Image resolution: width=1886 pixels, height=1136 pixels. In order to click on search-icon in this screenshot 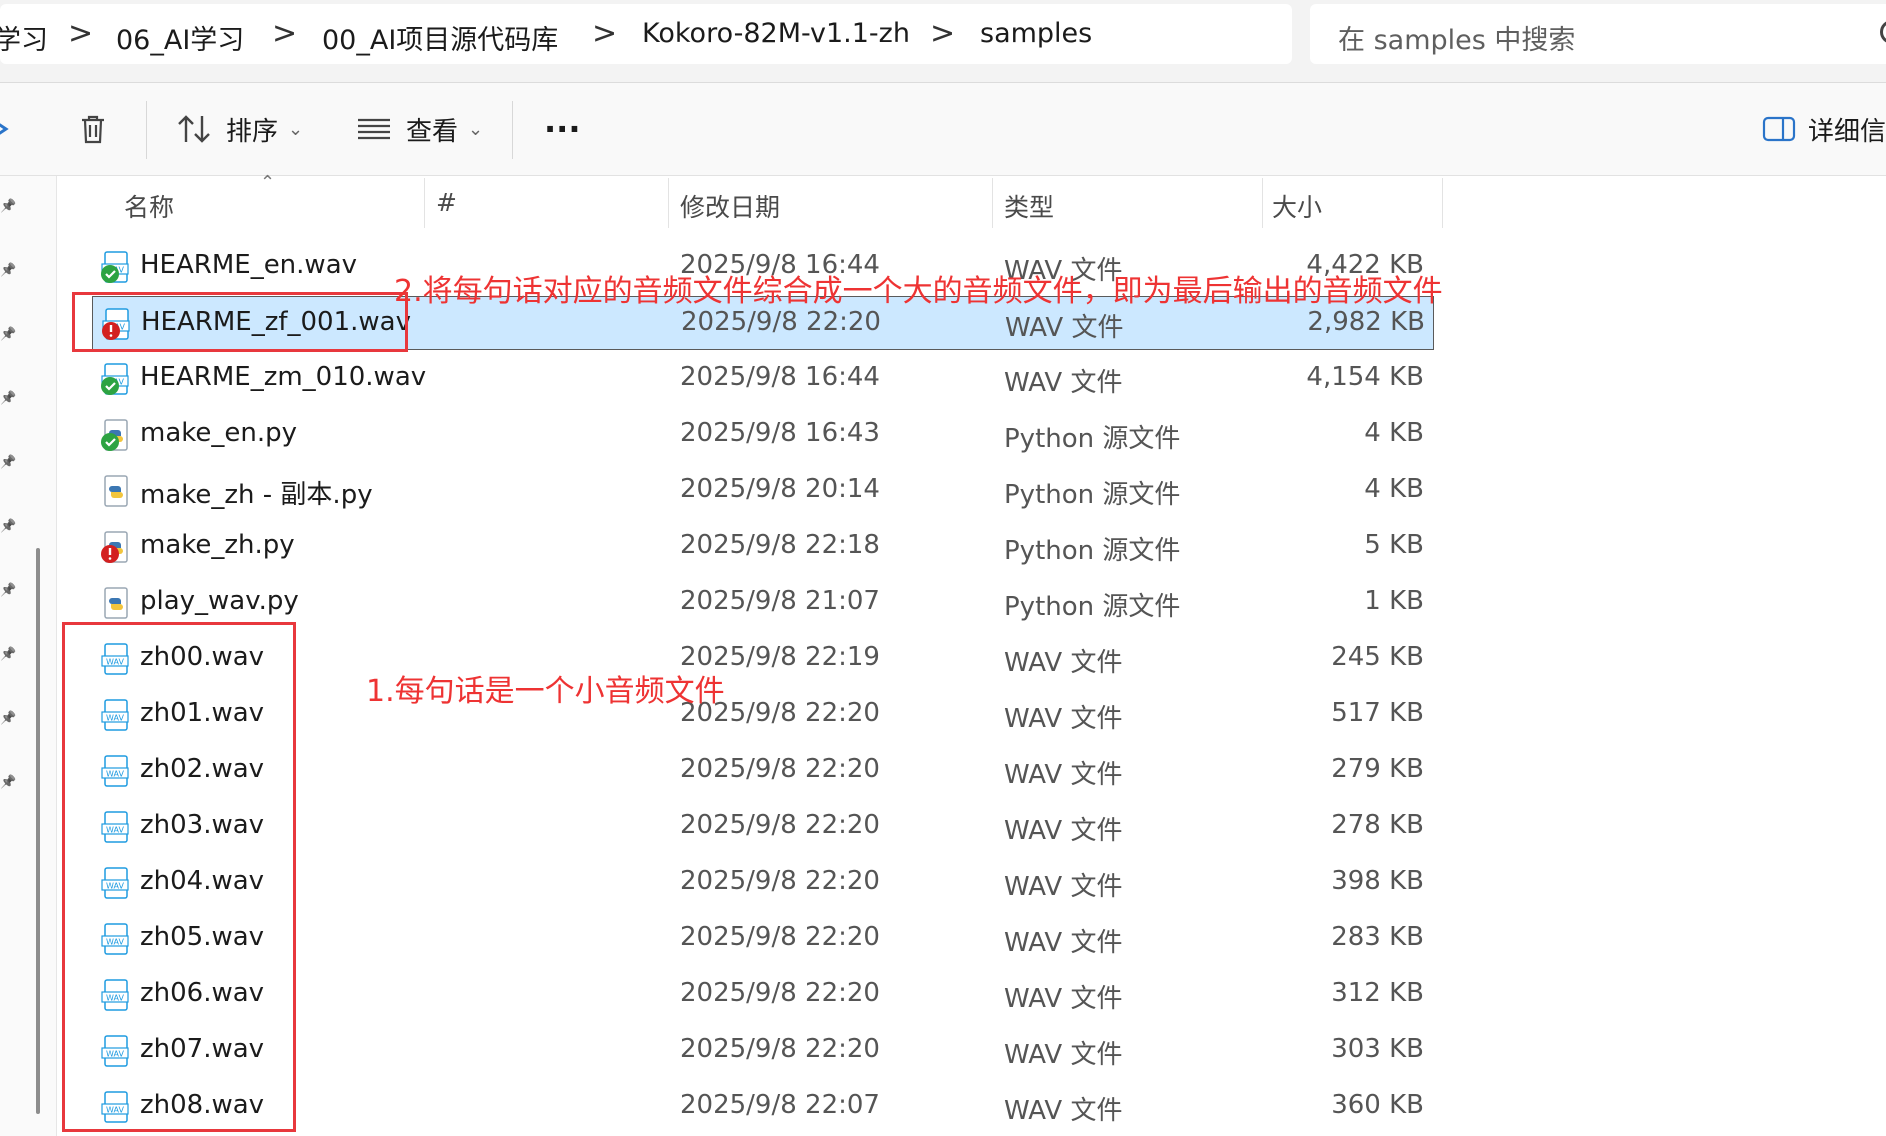, I will do `click(1883, 32)`.